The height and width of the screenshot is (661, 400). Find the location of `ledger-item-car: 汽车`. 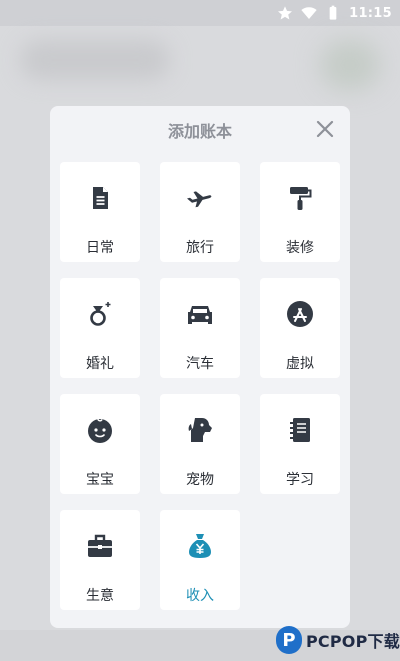

ledger-item-car: 汽车 is located at coordinates (200, 328).